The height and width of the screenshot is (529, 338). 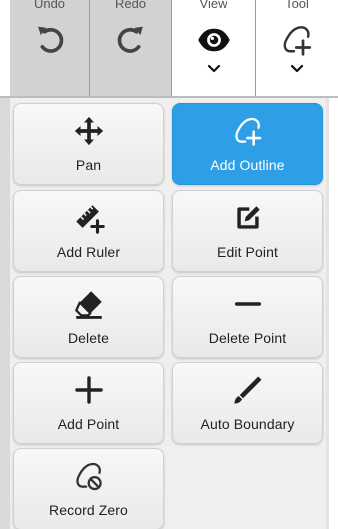 What do you see at coordinates (247, 252) in the screenshot?
I see `edit-point-label: Edit Point` at bounding box center [247, 252].